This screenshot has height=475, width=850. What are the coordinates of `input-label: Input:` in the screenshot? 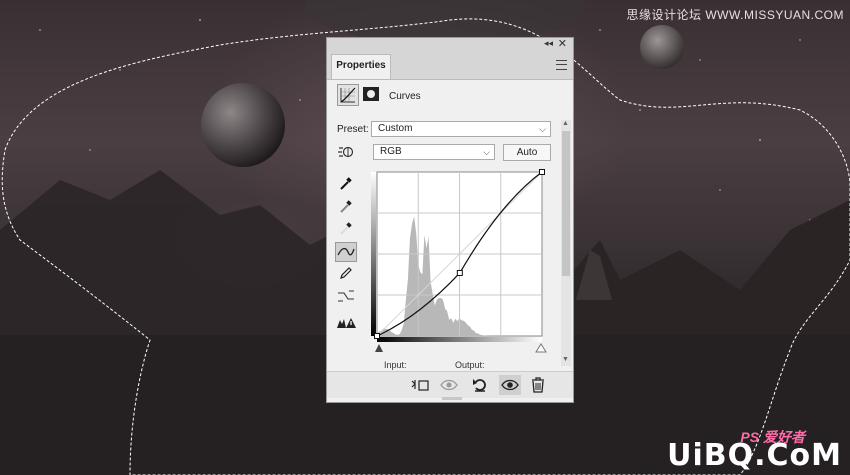 It's located at (395, 365).